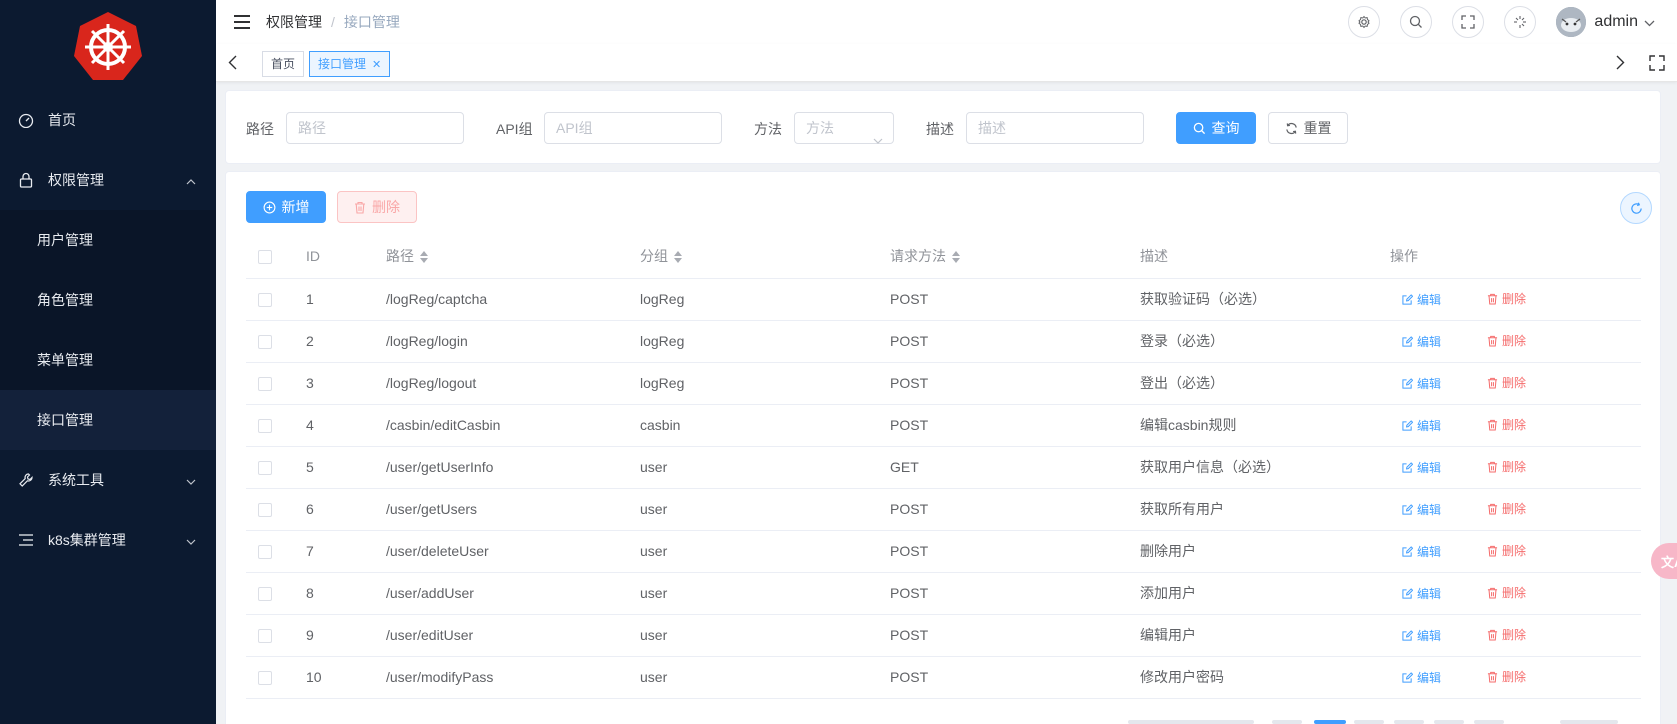  What do you see at coordinates (265, 256) in the screenshot?
I see `select-all-checkbox` at bounding box center [265, 256].